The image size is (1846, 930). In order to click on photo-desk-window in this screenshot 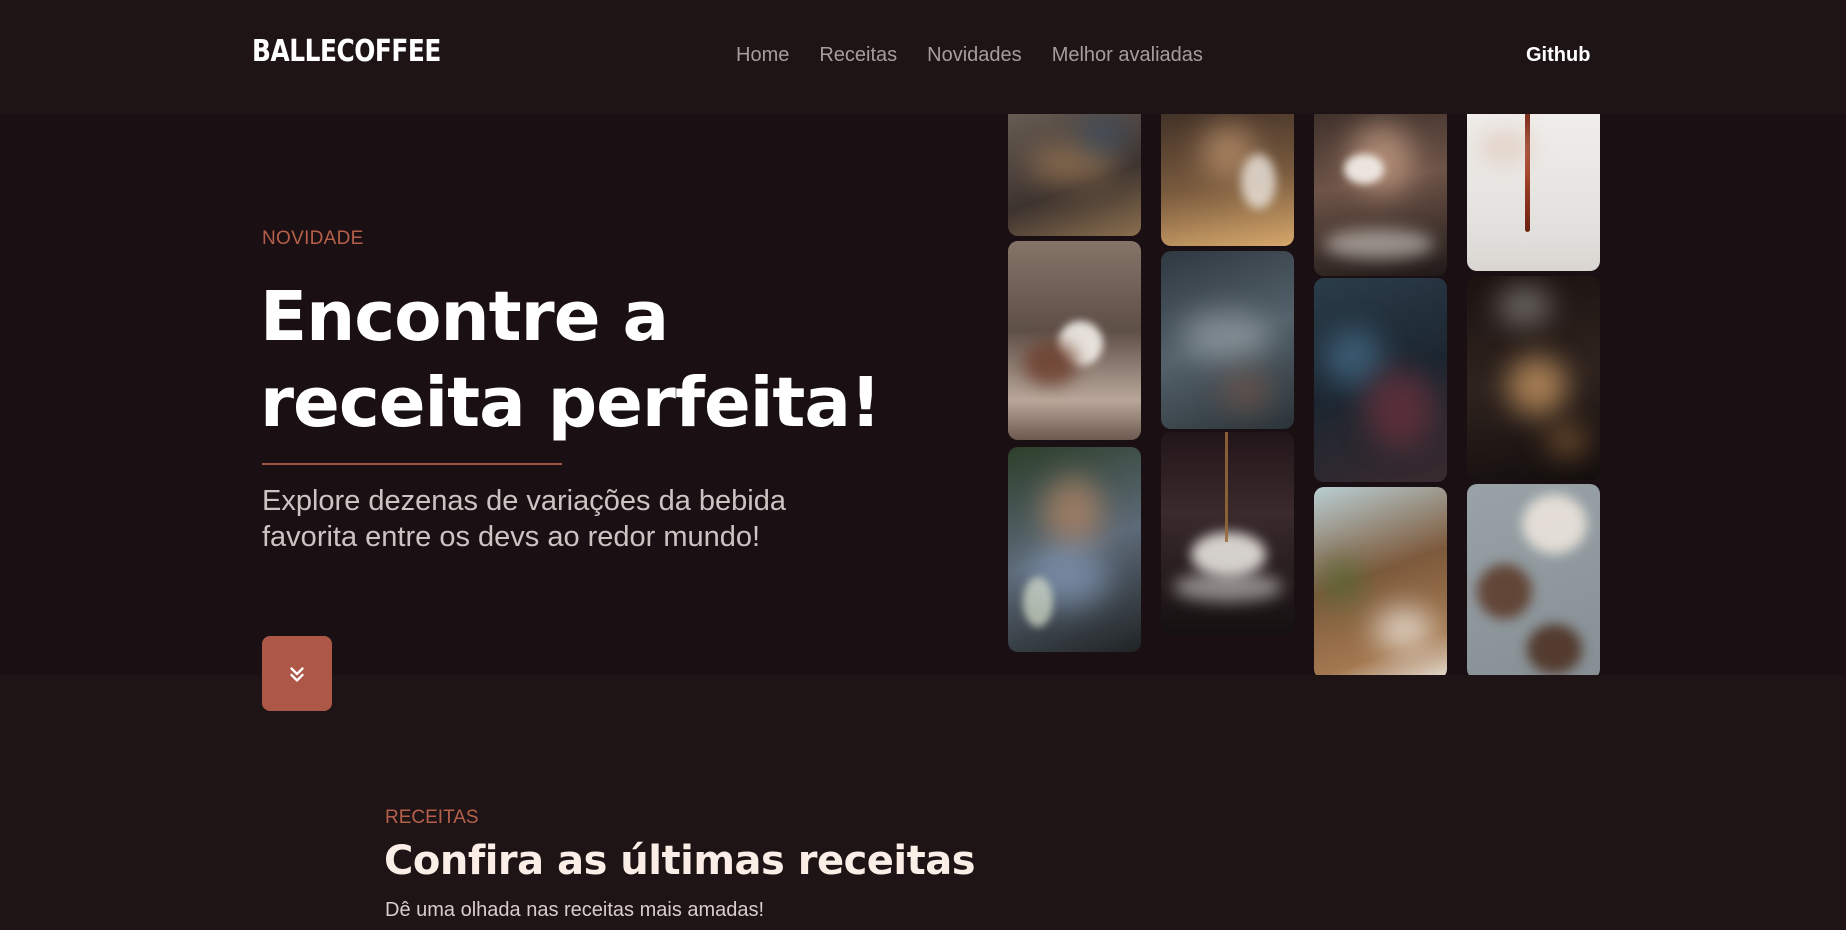, I will do `click(1380, 581)`.